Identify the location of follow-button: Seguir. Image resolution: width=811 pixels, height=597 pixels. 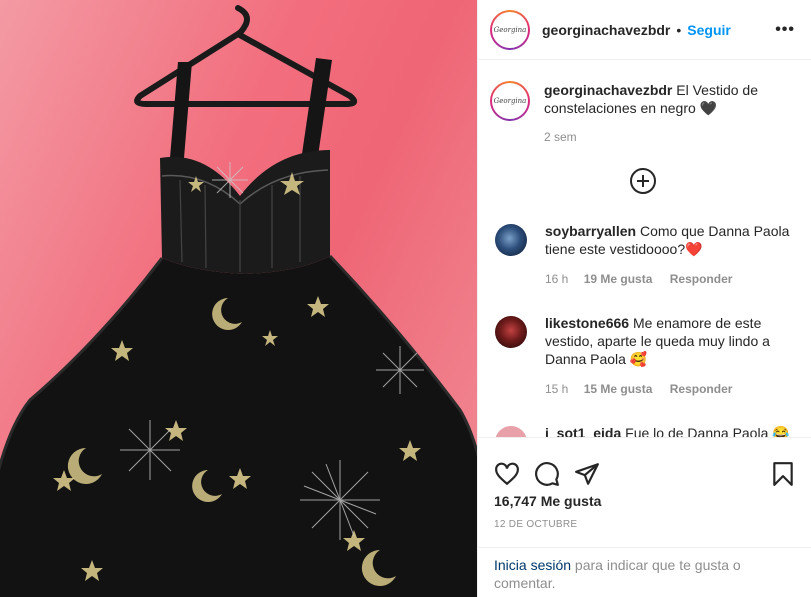
(709, 30).